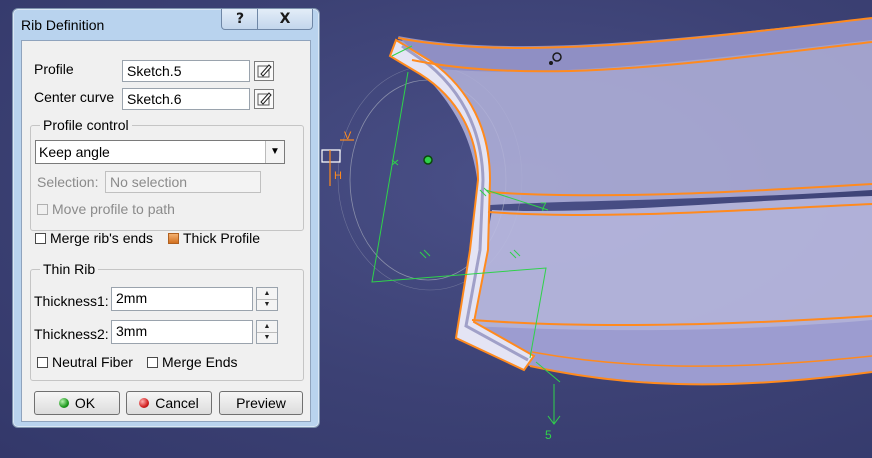  I want to click on edit-center-curve-sketch-button, so click(264, 99).